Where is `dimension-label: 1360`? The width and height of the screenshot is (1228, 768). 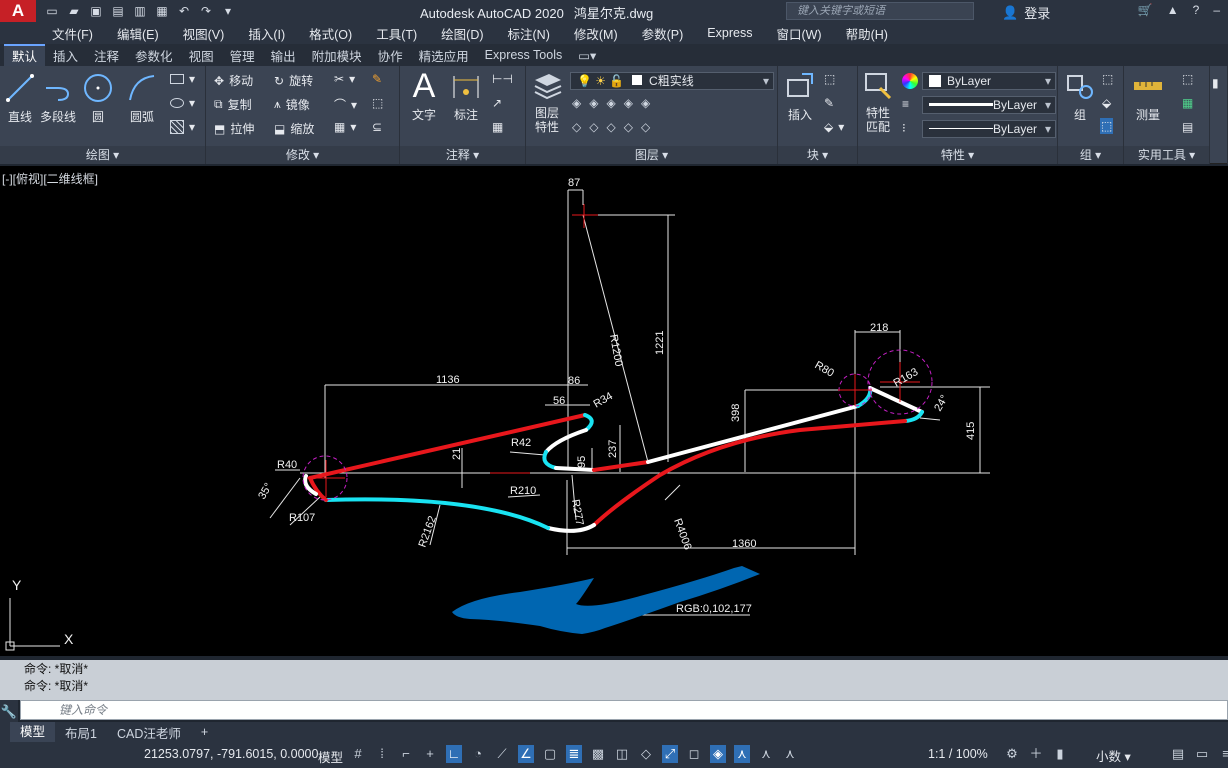 dimension-label: 1360 is located at coordinates (744, 544).